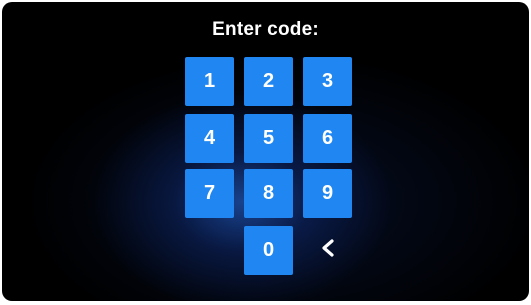 Image resolution: width=531 pixels, height=305 pixels. I want to click on key-3: 3, so click(327, 81).